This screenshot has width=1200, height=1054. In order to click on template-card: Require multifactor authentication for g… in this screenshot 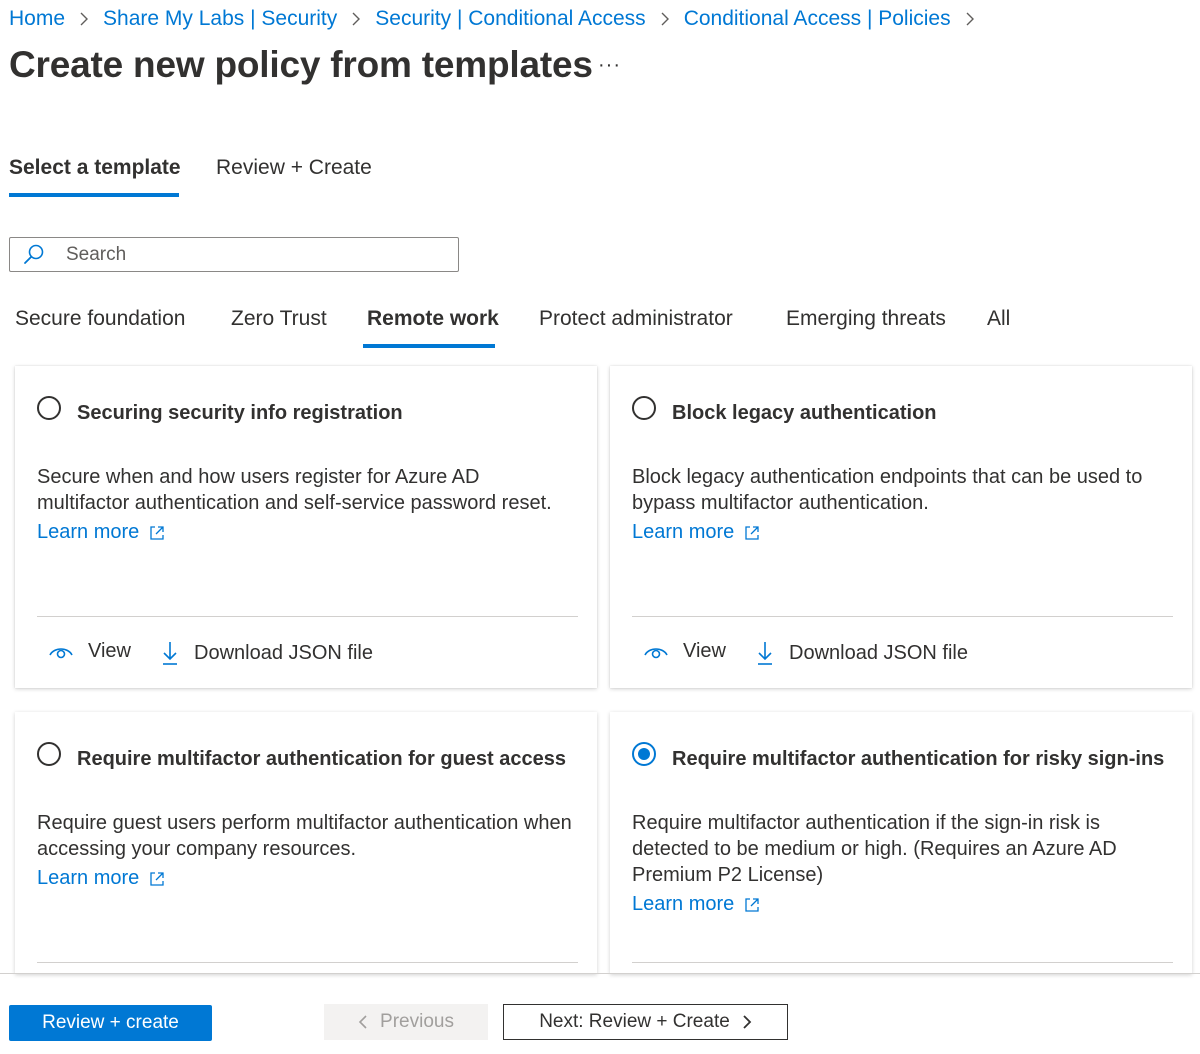, I will do `click(306, 843)`.